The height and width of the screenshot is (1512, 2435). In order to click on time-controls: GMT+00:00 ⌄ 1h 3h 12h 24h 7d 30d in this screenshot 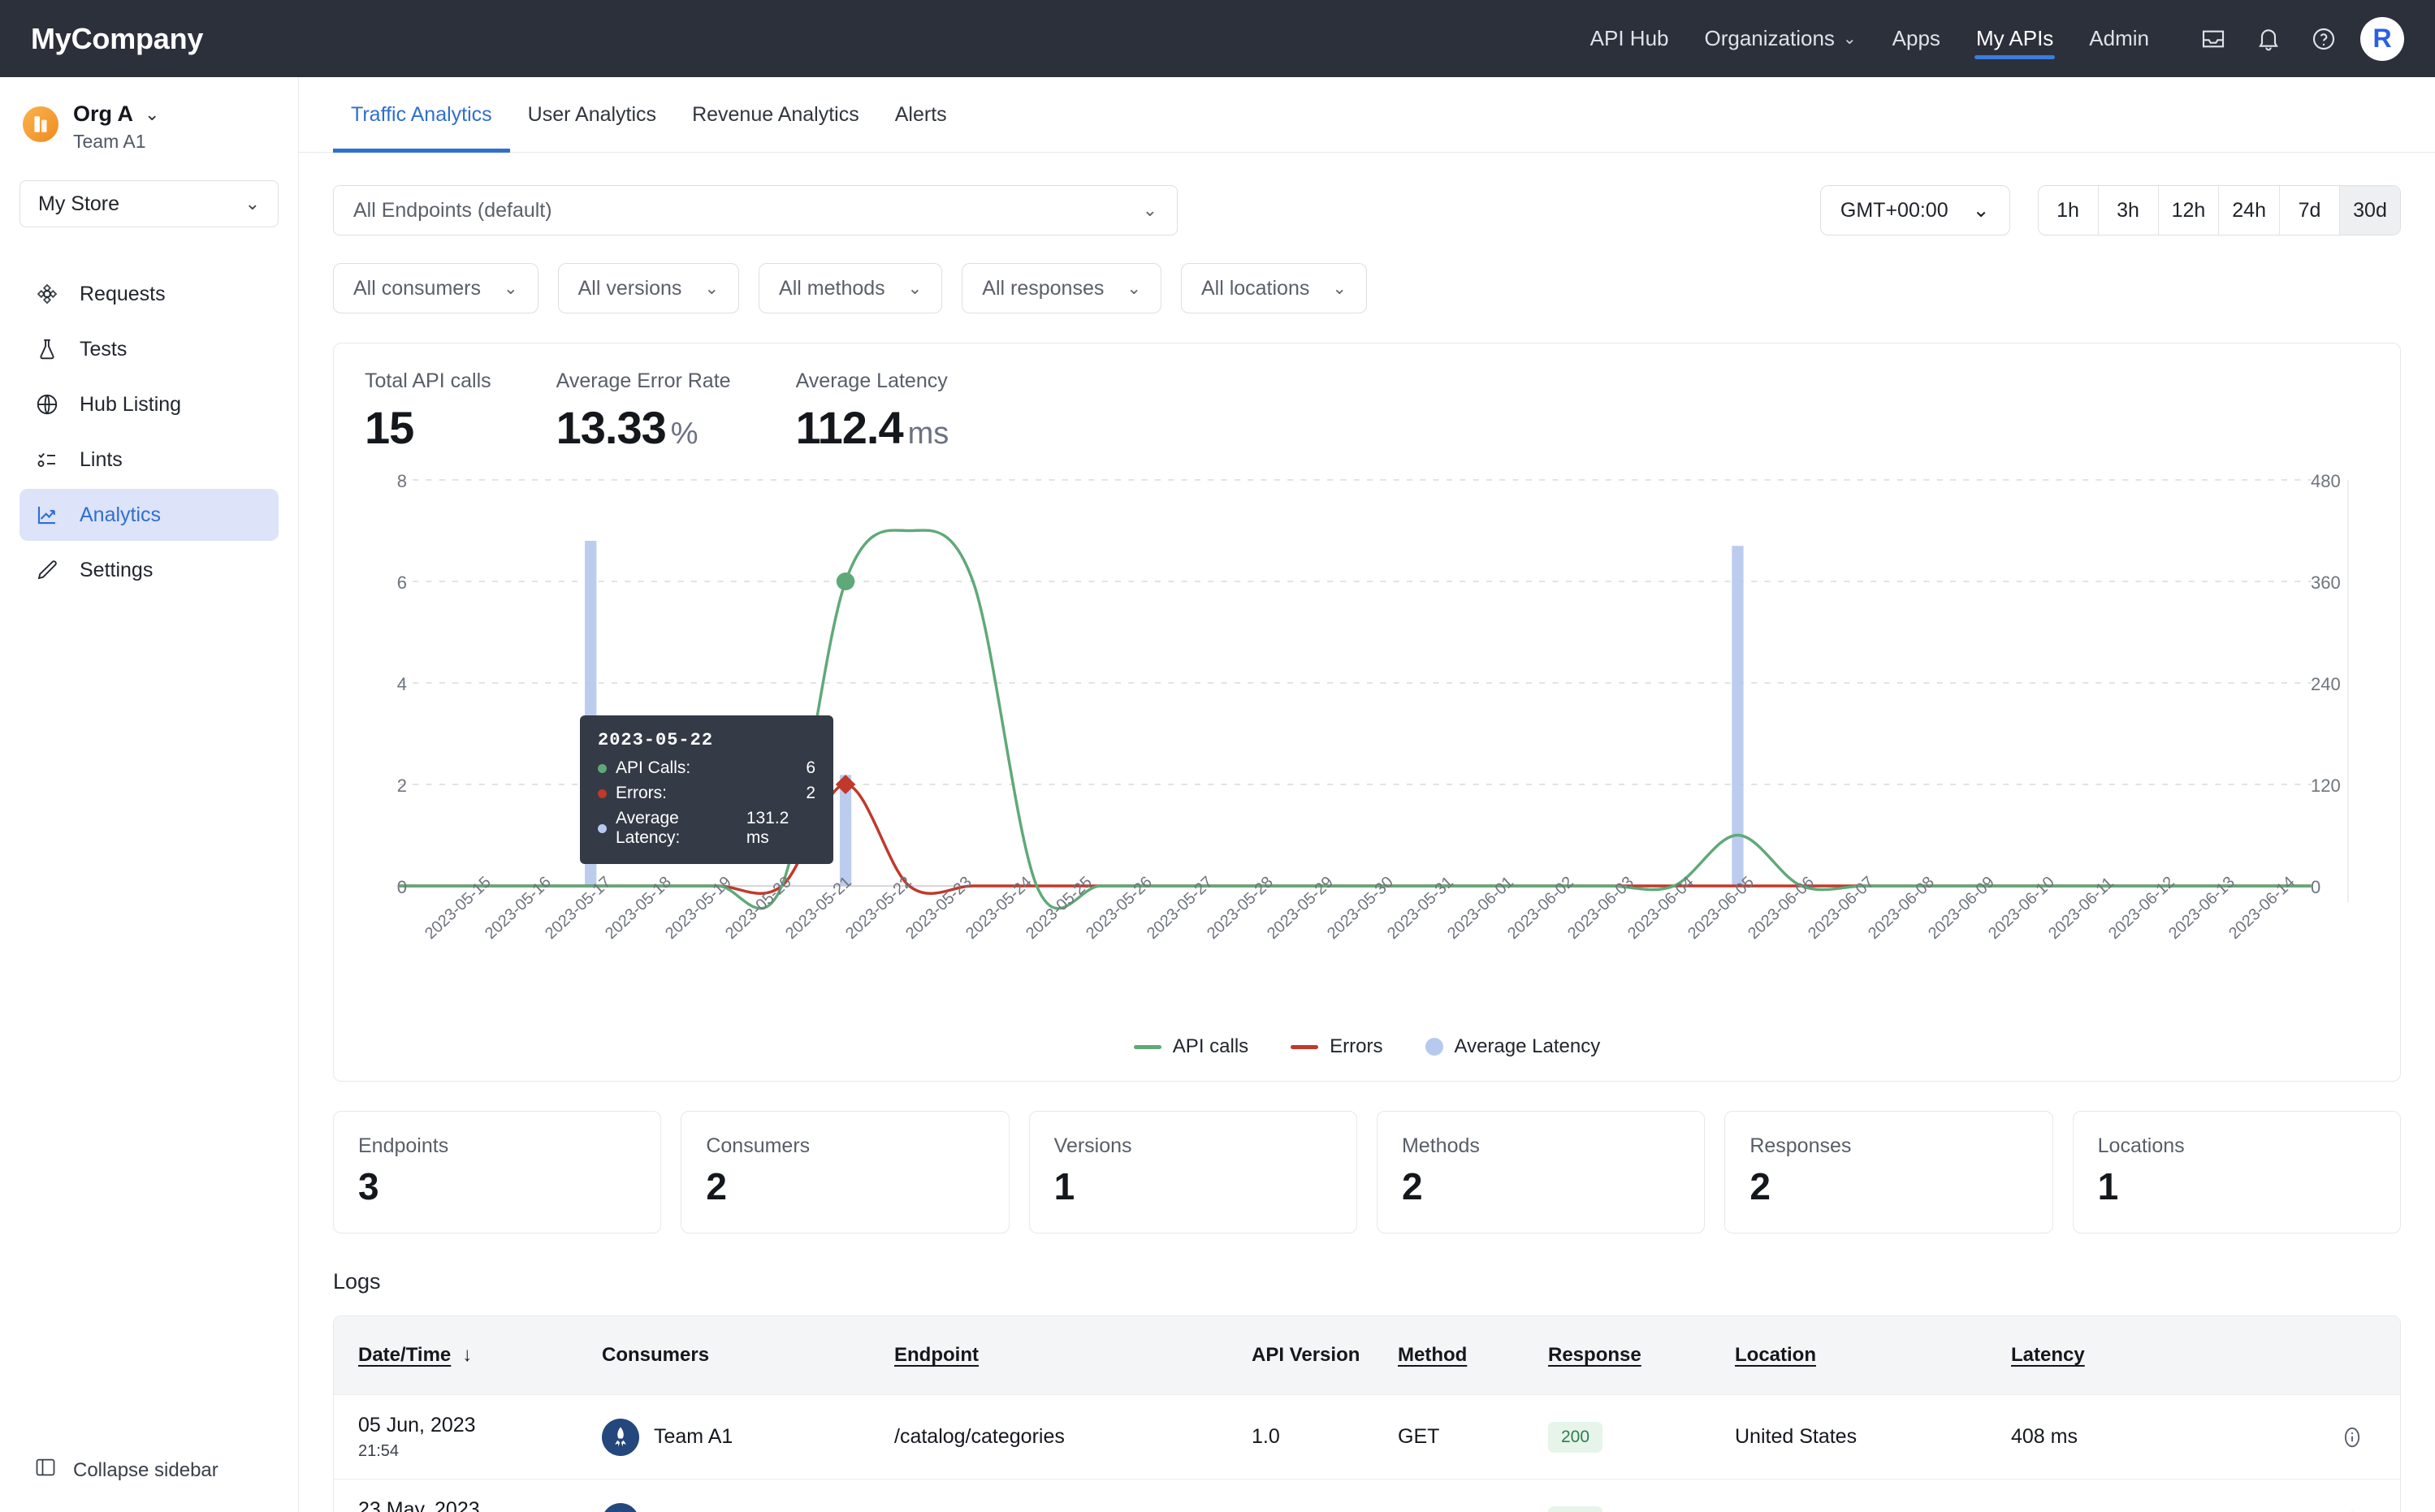, I will do `click(2110, 210)`.